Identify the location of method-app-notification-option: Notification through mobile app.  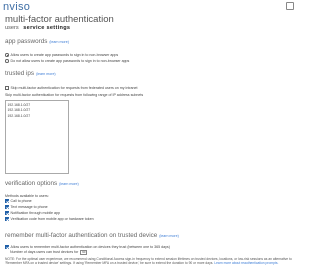
(32, 213).